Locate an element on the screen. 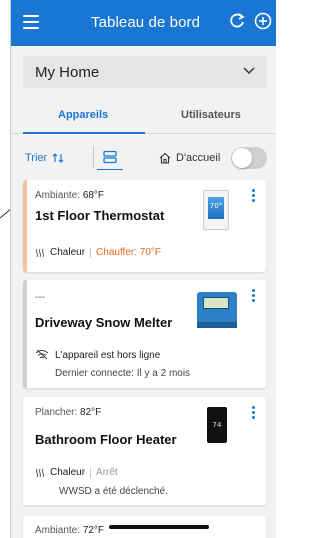 This screenshot has width=320, height=538. divider is located at coordinates (93, 157).